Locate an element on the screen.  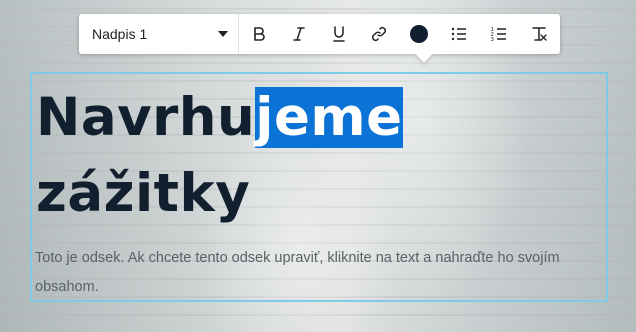
underline-icon is located at coordinates (339, 34).